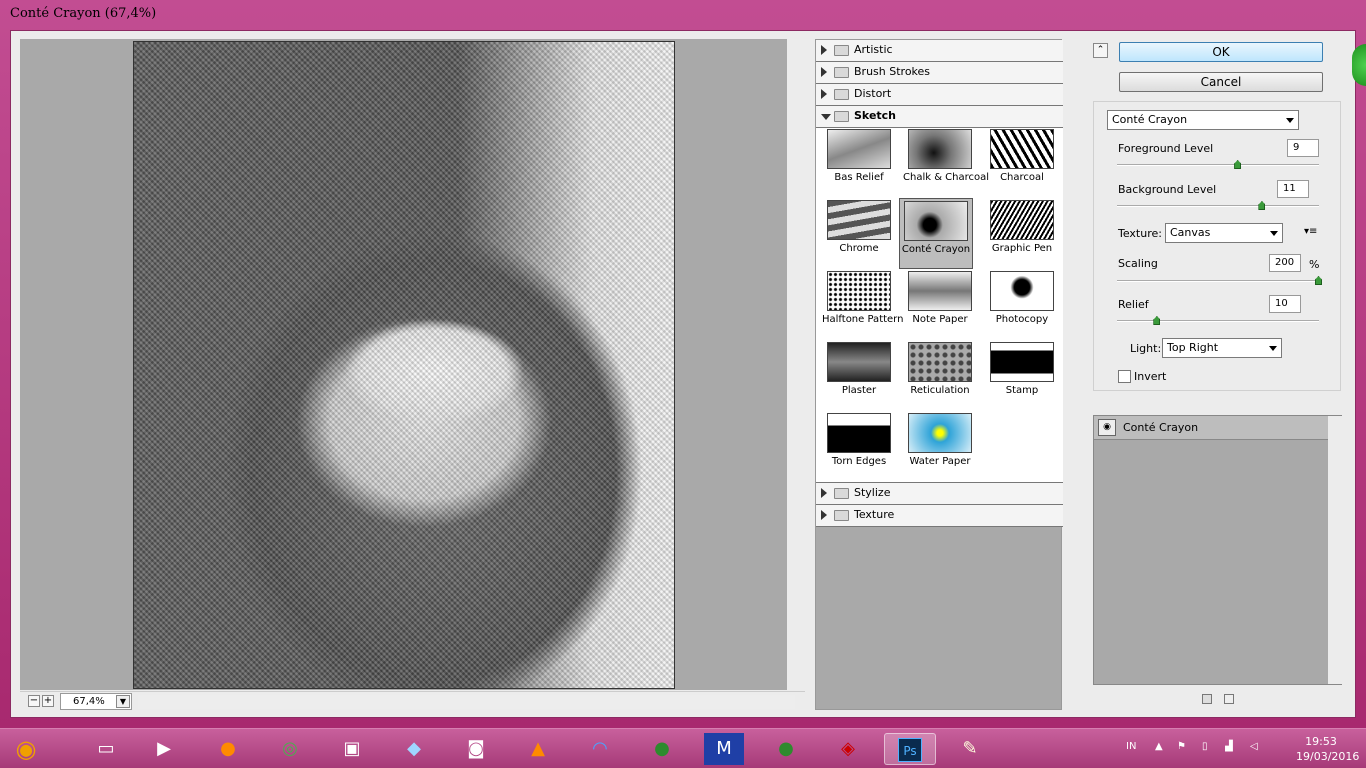  What do you see at coordinates (414, 749) in the screenshot?
I see `notes-icon: ◆` at bounding box center [414, 749].